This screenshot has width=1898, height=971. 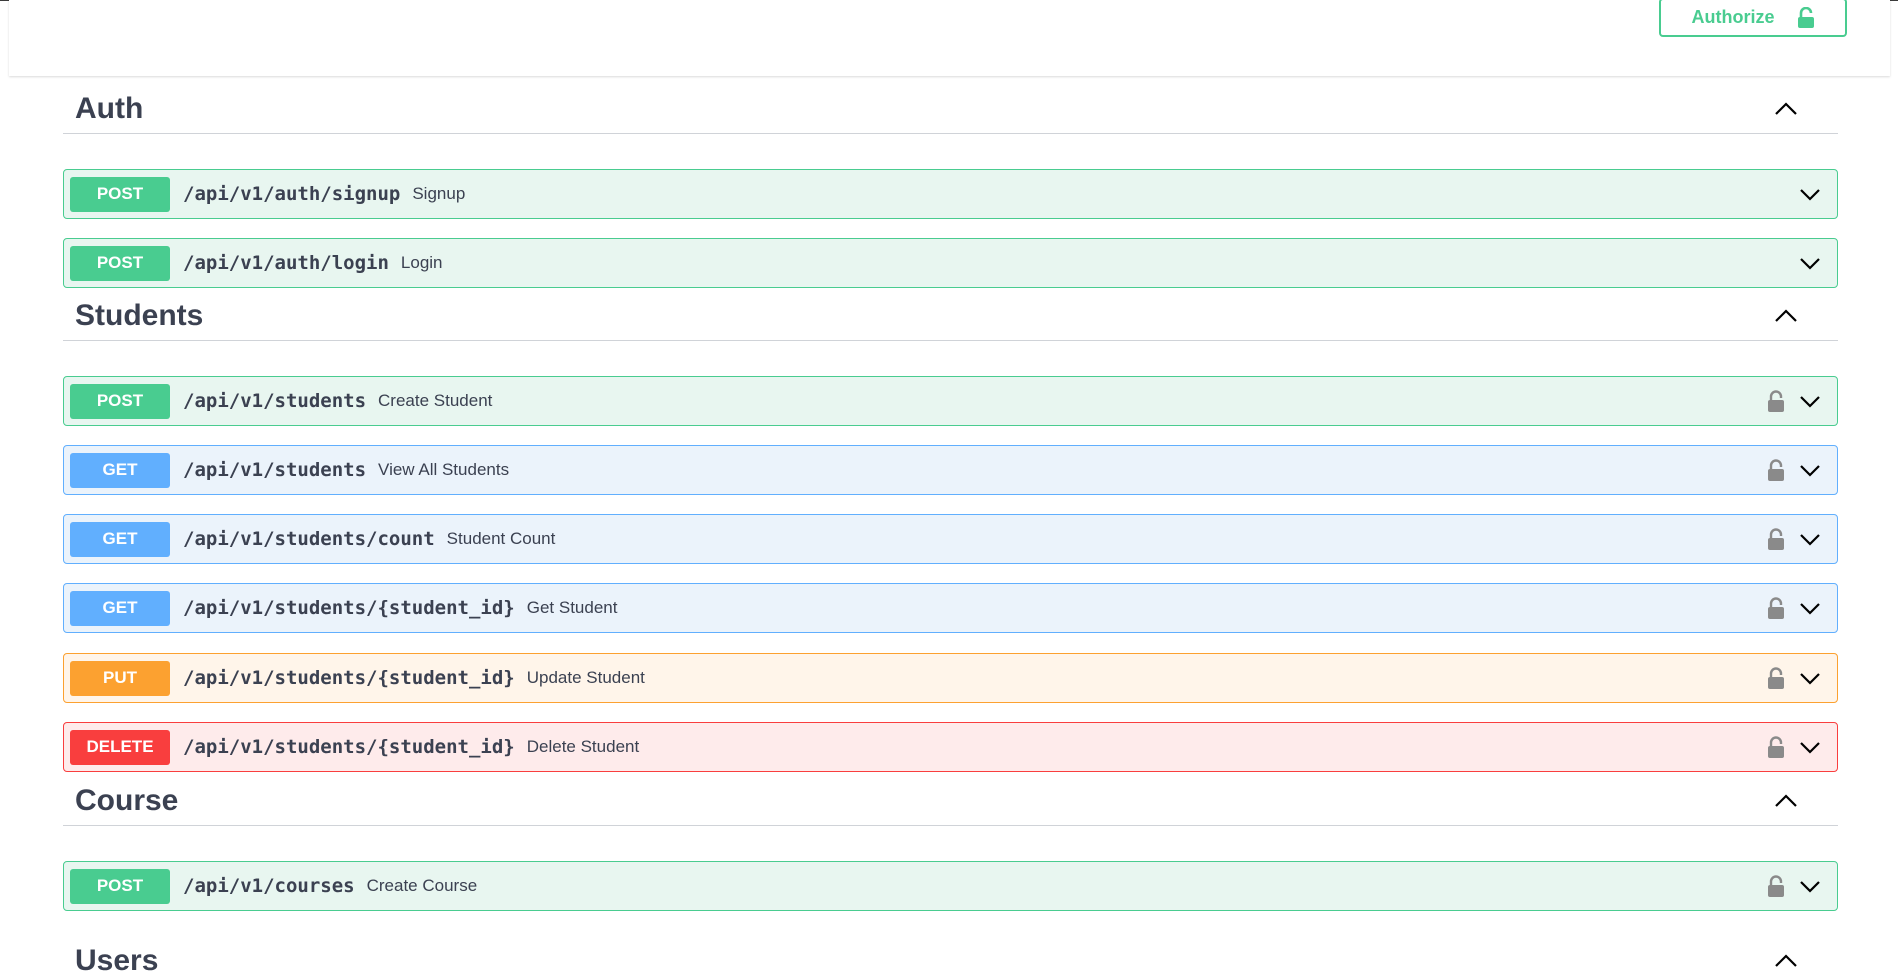 I want to click on tag-title: Auth, so click(x=109, y=108).